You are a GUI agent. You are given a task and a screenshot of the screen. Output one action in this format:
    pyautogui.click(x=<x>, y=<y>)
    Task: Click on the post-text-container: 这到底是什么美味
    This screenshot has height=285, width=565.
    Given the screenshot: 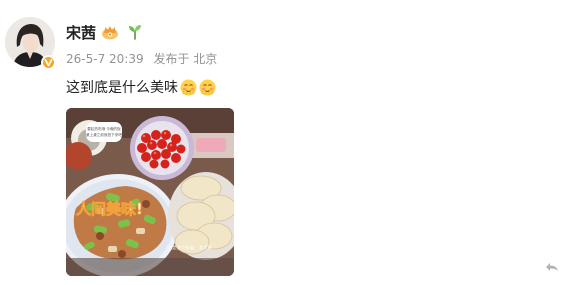 What is the action you would take?
    pyautogui.click(x=141, y=87)
    